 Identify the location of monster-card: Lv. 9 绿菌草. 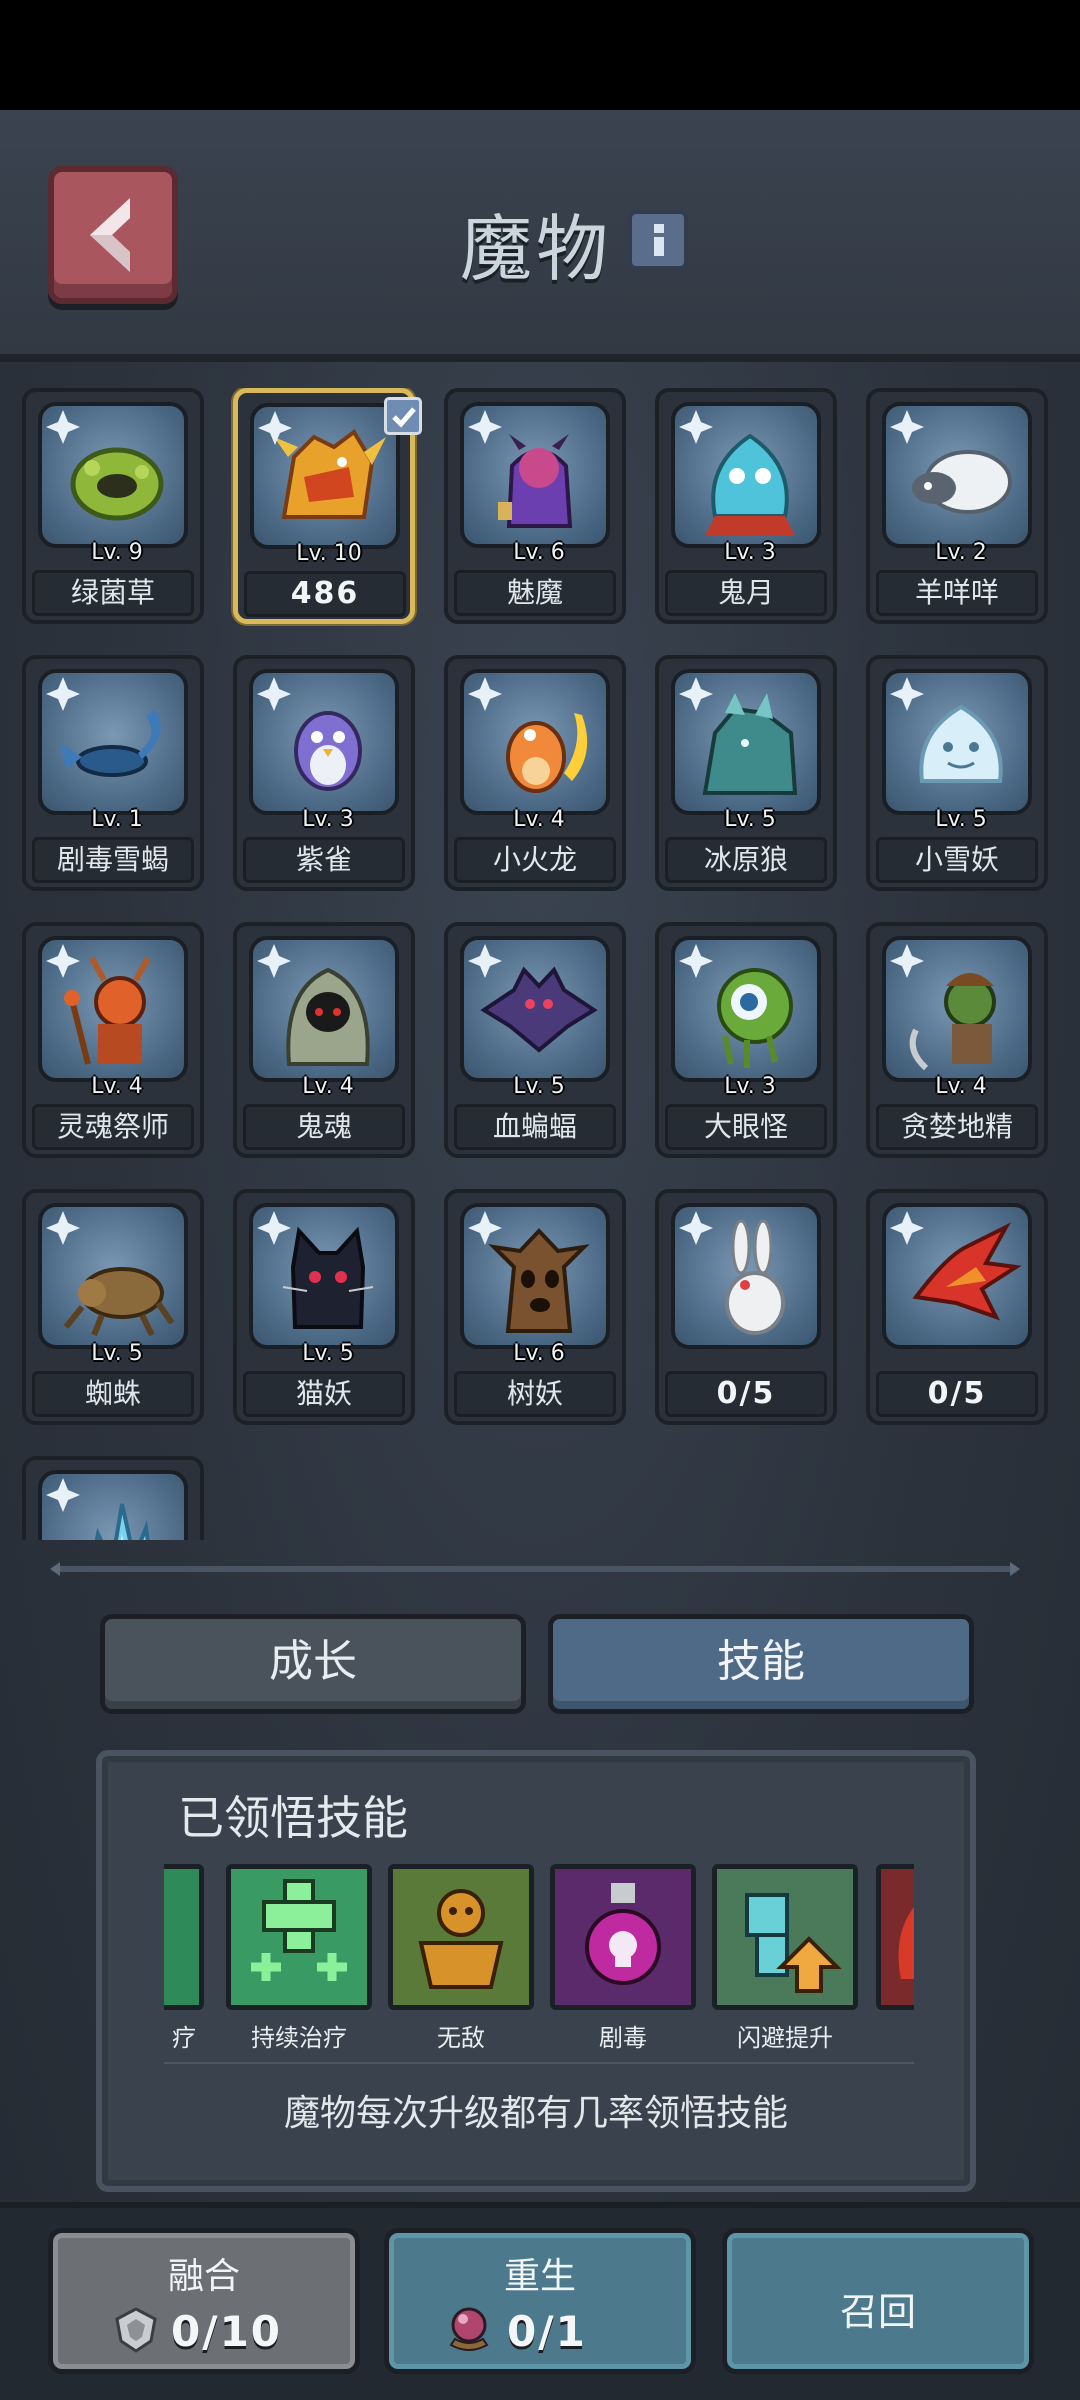
(113, 506).